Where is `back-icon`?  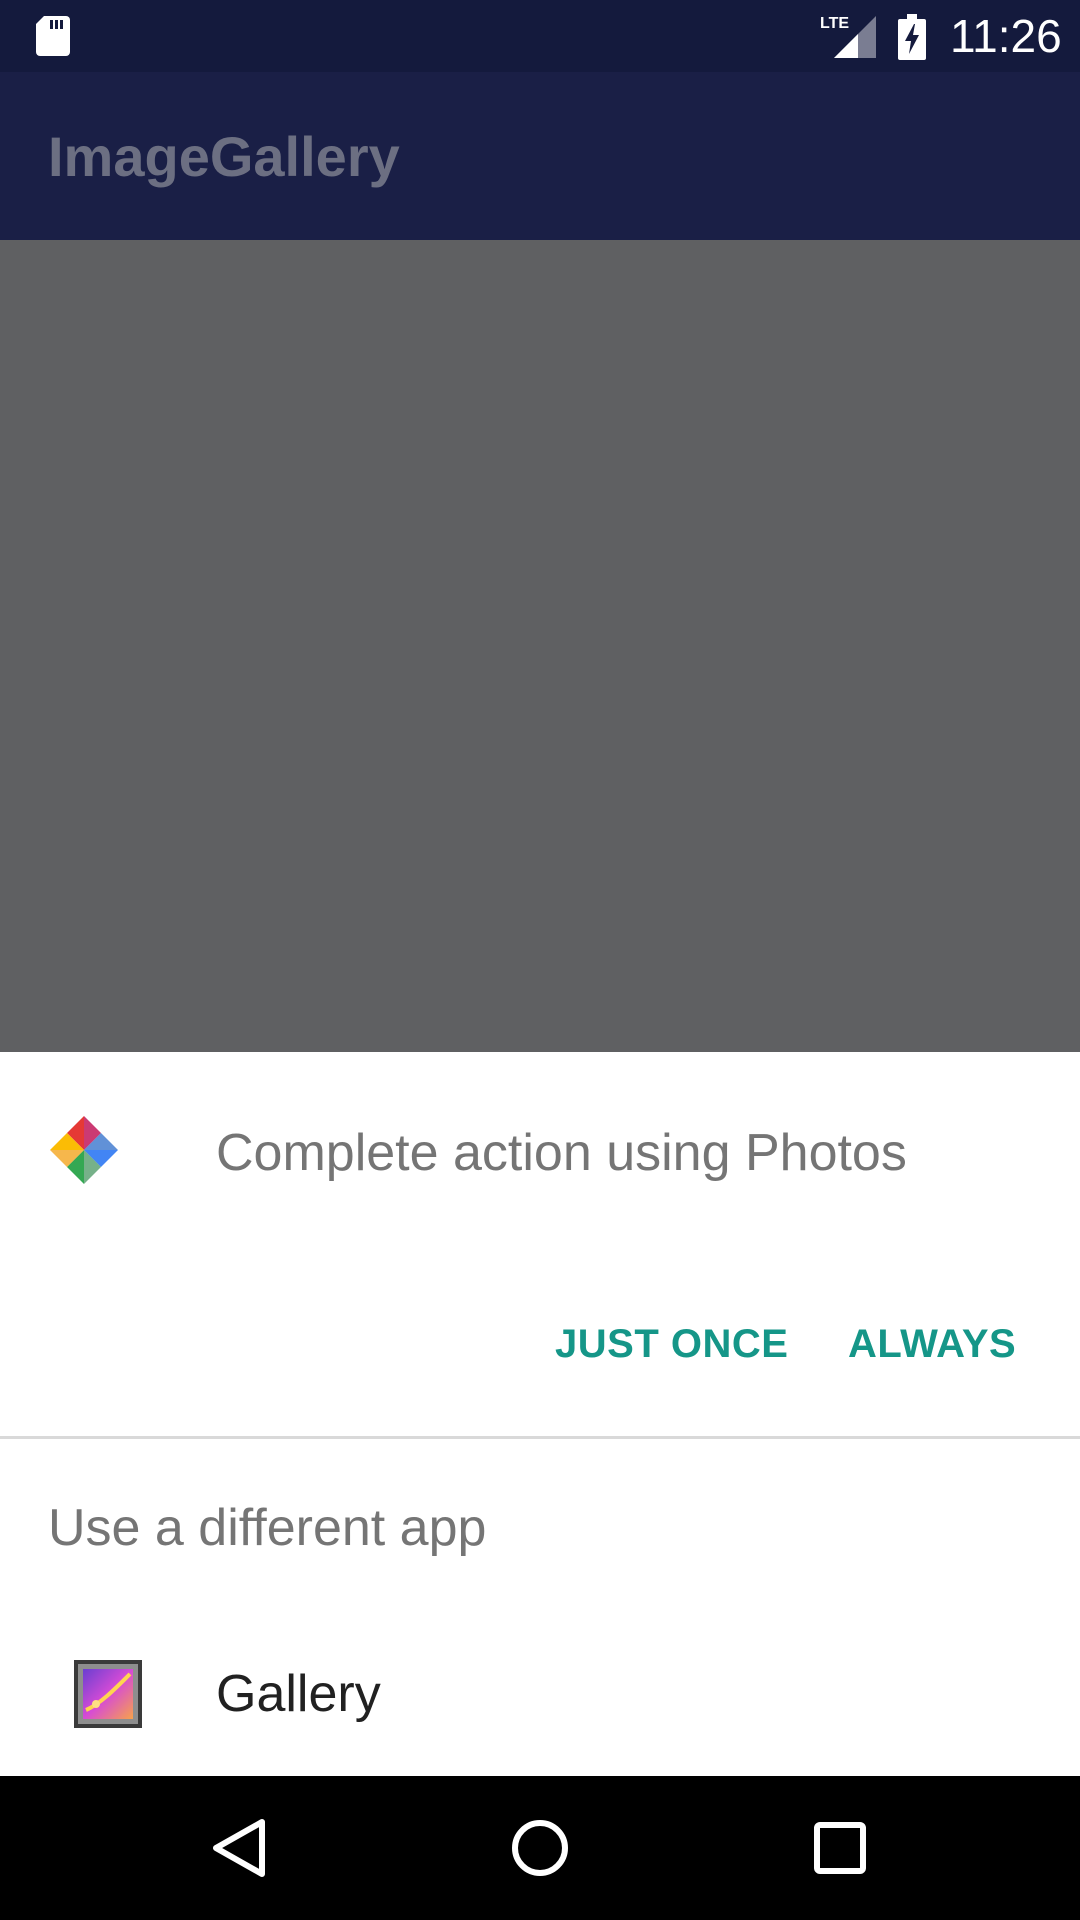
back-icon is located at coordinates (240, 1848).